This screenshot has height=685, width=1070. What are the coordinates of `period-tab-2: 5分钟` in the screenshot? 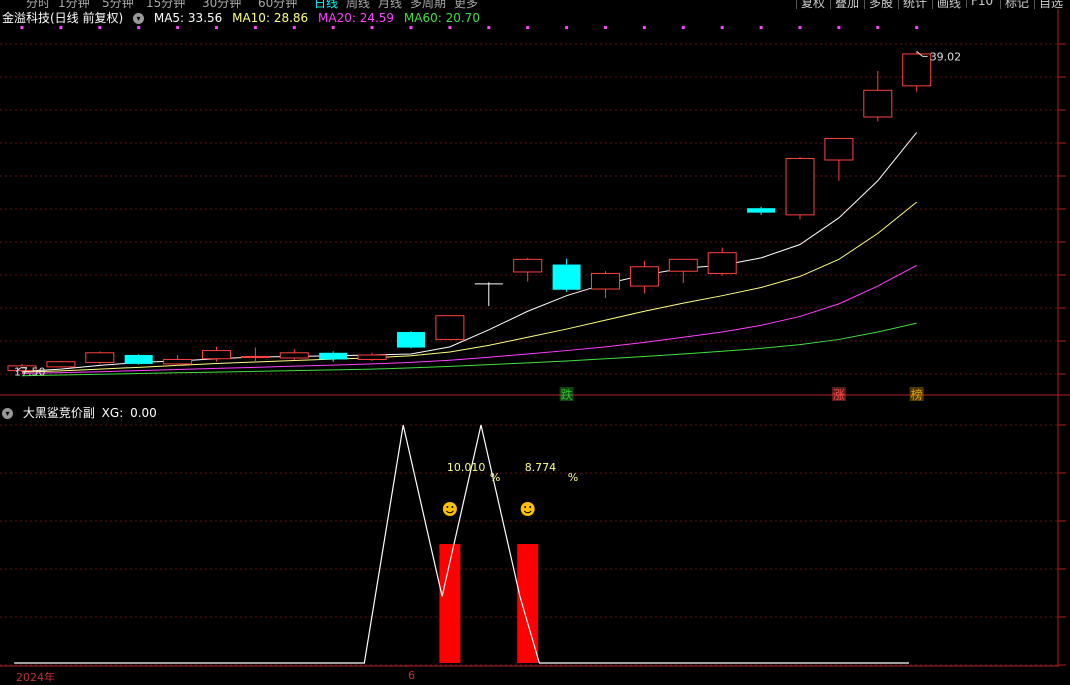 It's located at (118, 4).